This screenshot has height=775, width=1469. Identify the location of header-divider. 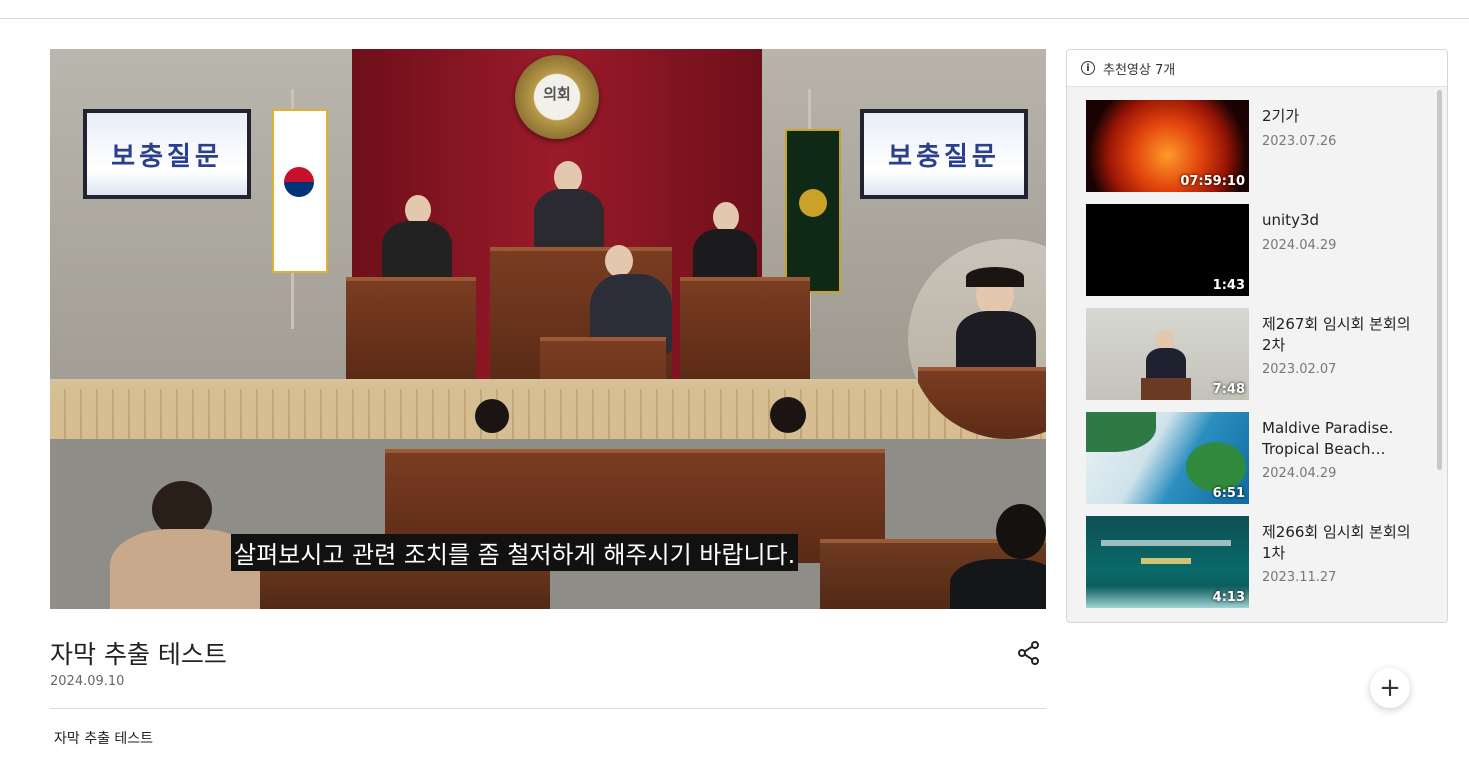
(734, 18).